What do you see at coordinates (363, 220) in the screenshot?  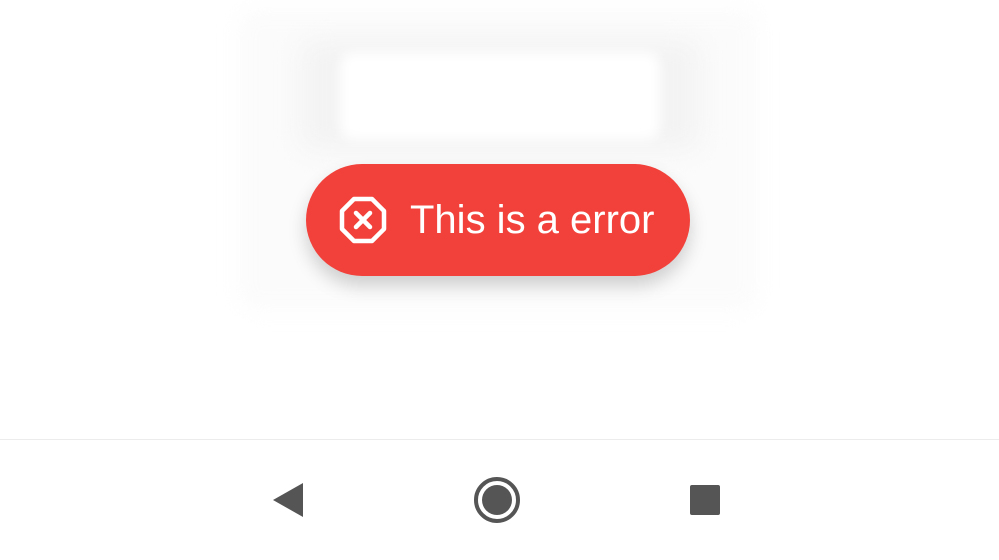 I see `error-icon` at bounding box center [363, 220].